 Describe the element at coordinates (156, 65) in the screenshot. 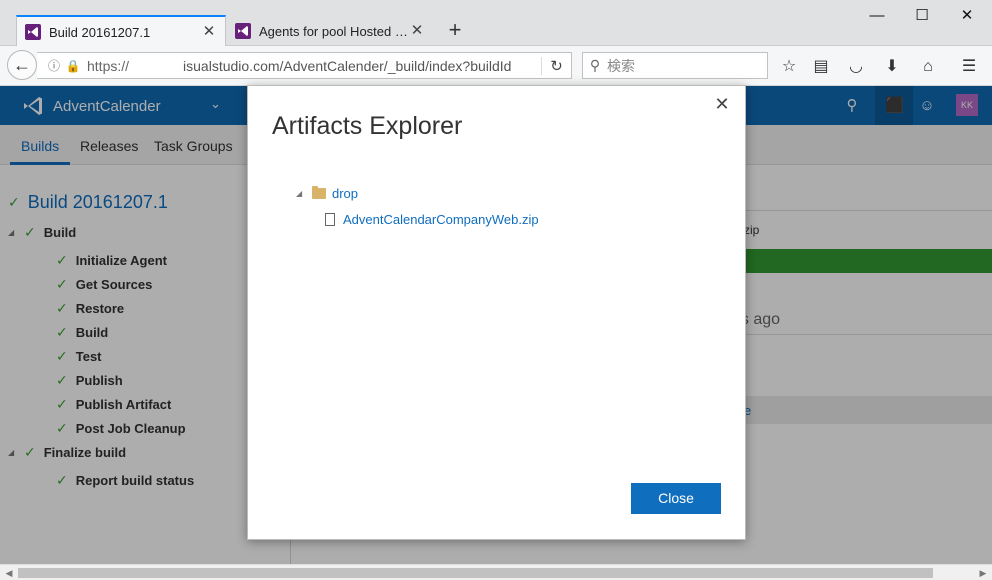

I see `url-redacted` at that location.